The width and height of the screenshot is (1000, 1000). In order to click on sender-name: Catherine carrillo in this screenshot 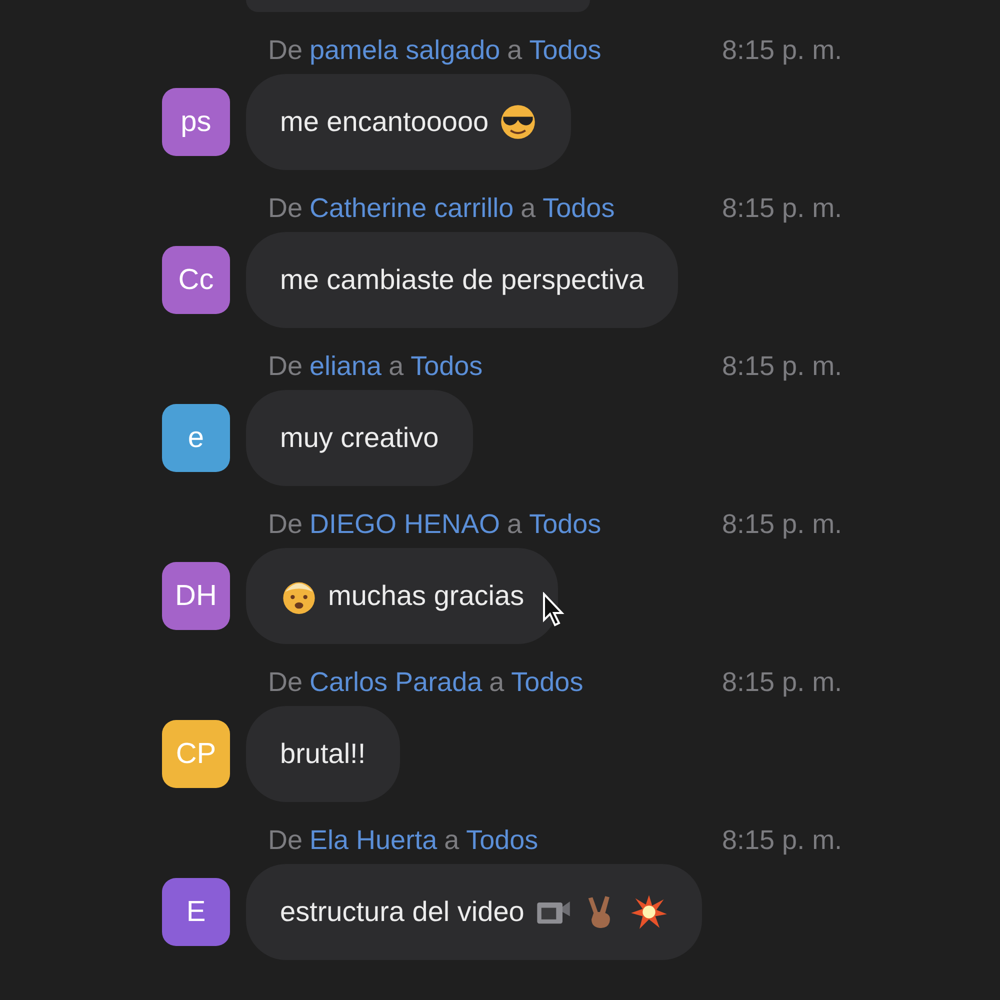, I will do `click(412, 208)`.